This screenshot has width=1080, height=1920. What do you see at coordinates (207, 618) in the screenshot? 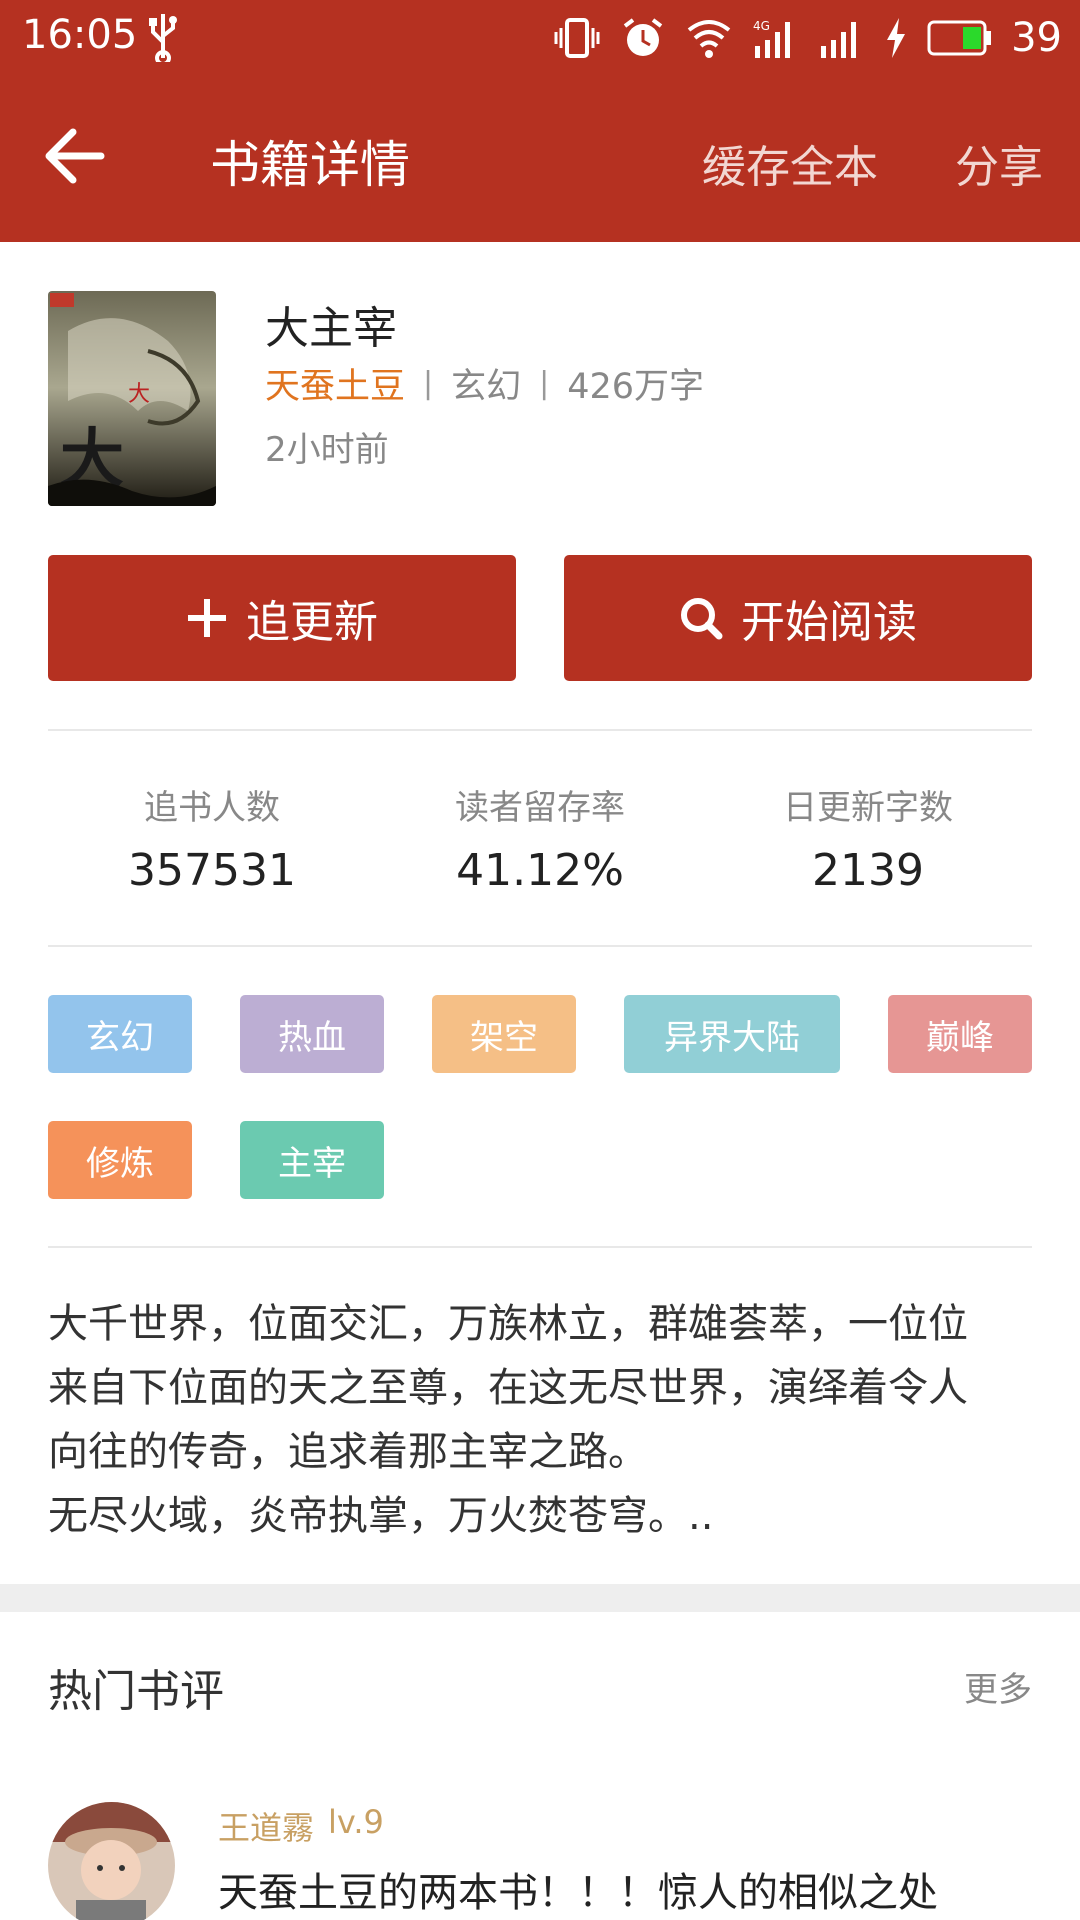
I see `plus-icon` at bounding box center [207, 618].